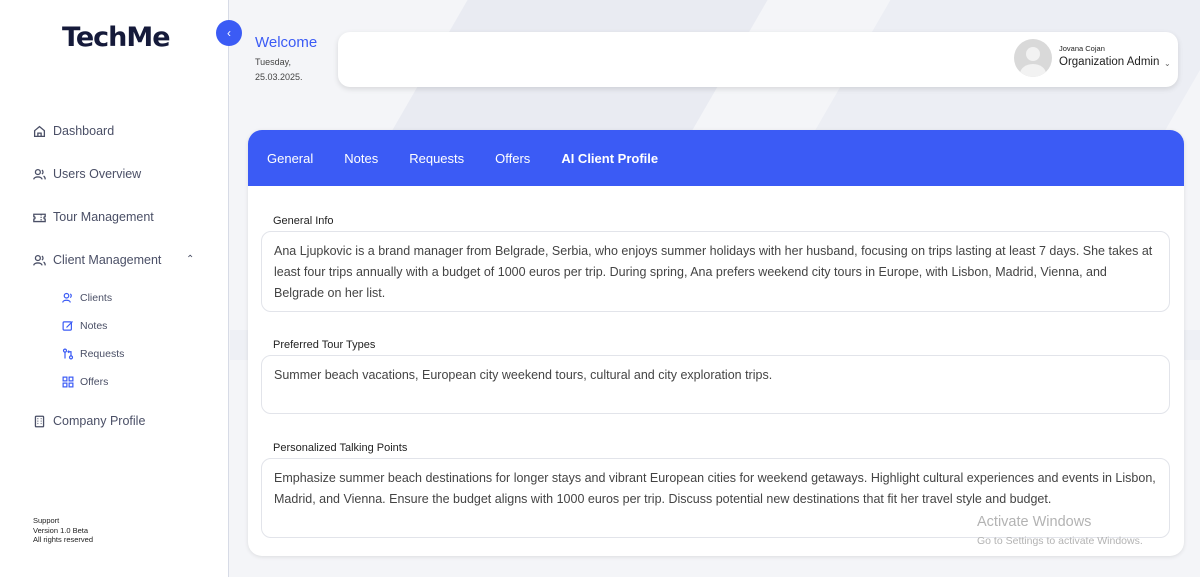 This screenshot has height=577, width=1200. I want to click on day-text: Tuesday,, so click(273, 62).